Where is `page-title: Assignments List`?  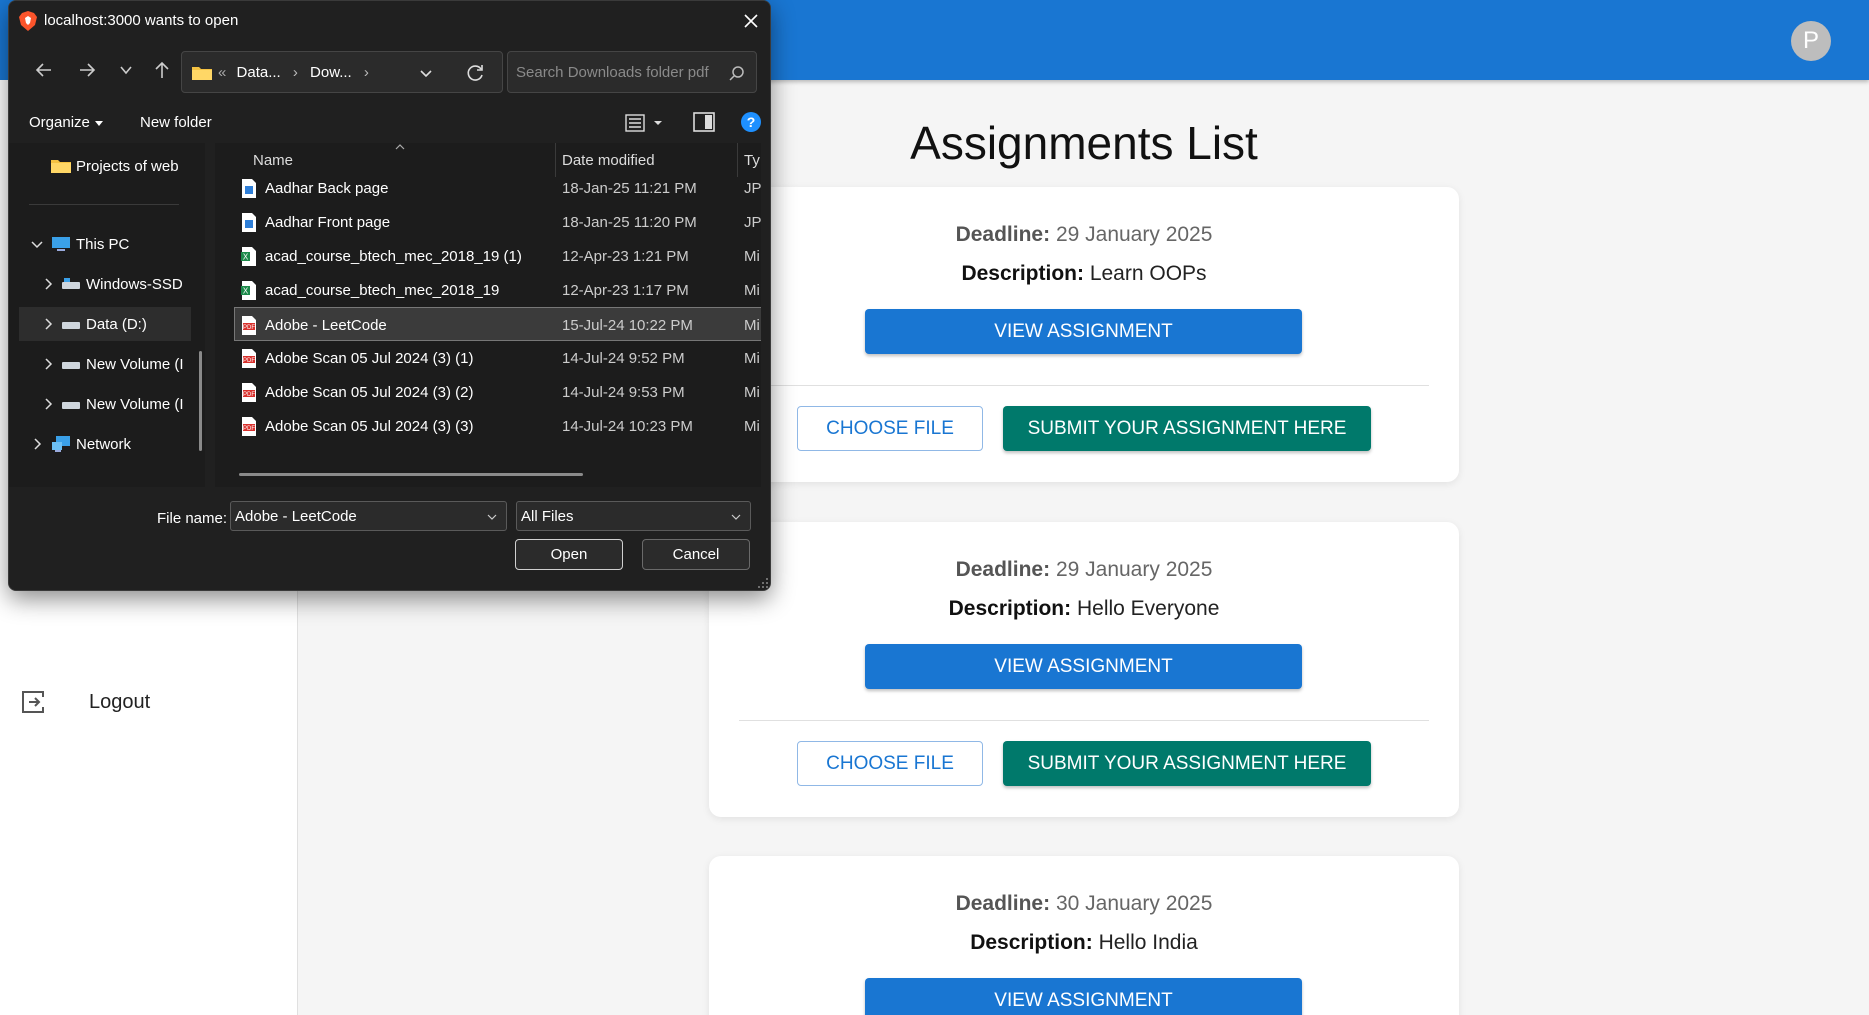 page-title: Assignments List is located at coordinates (1084, 143).